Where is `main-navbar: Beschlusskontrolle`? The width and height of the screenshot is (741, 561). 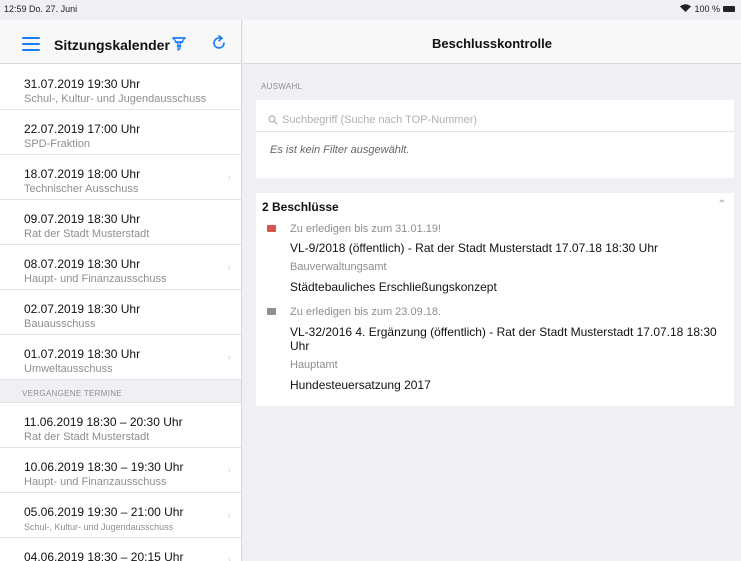 main-navbar: Beschlusskontrolle is located at coordinates (492, 42).